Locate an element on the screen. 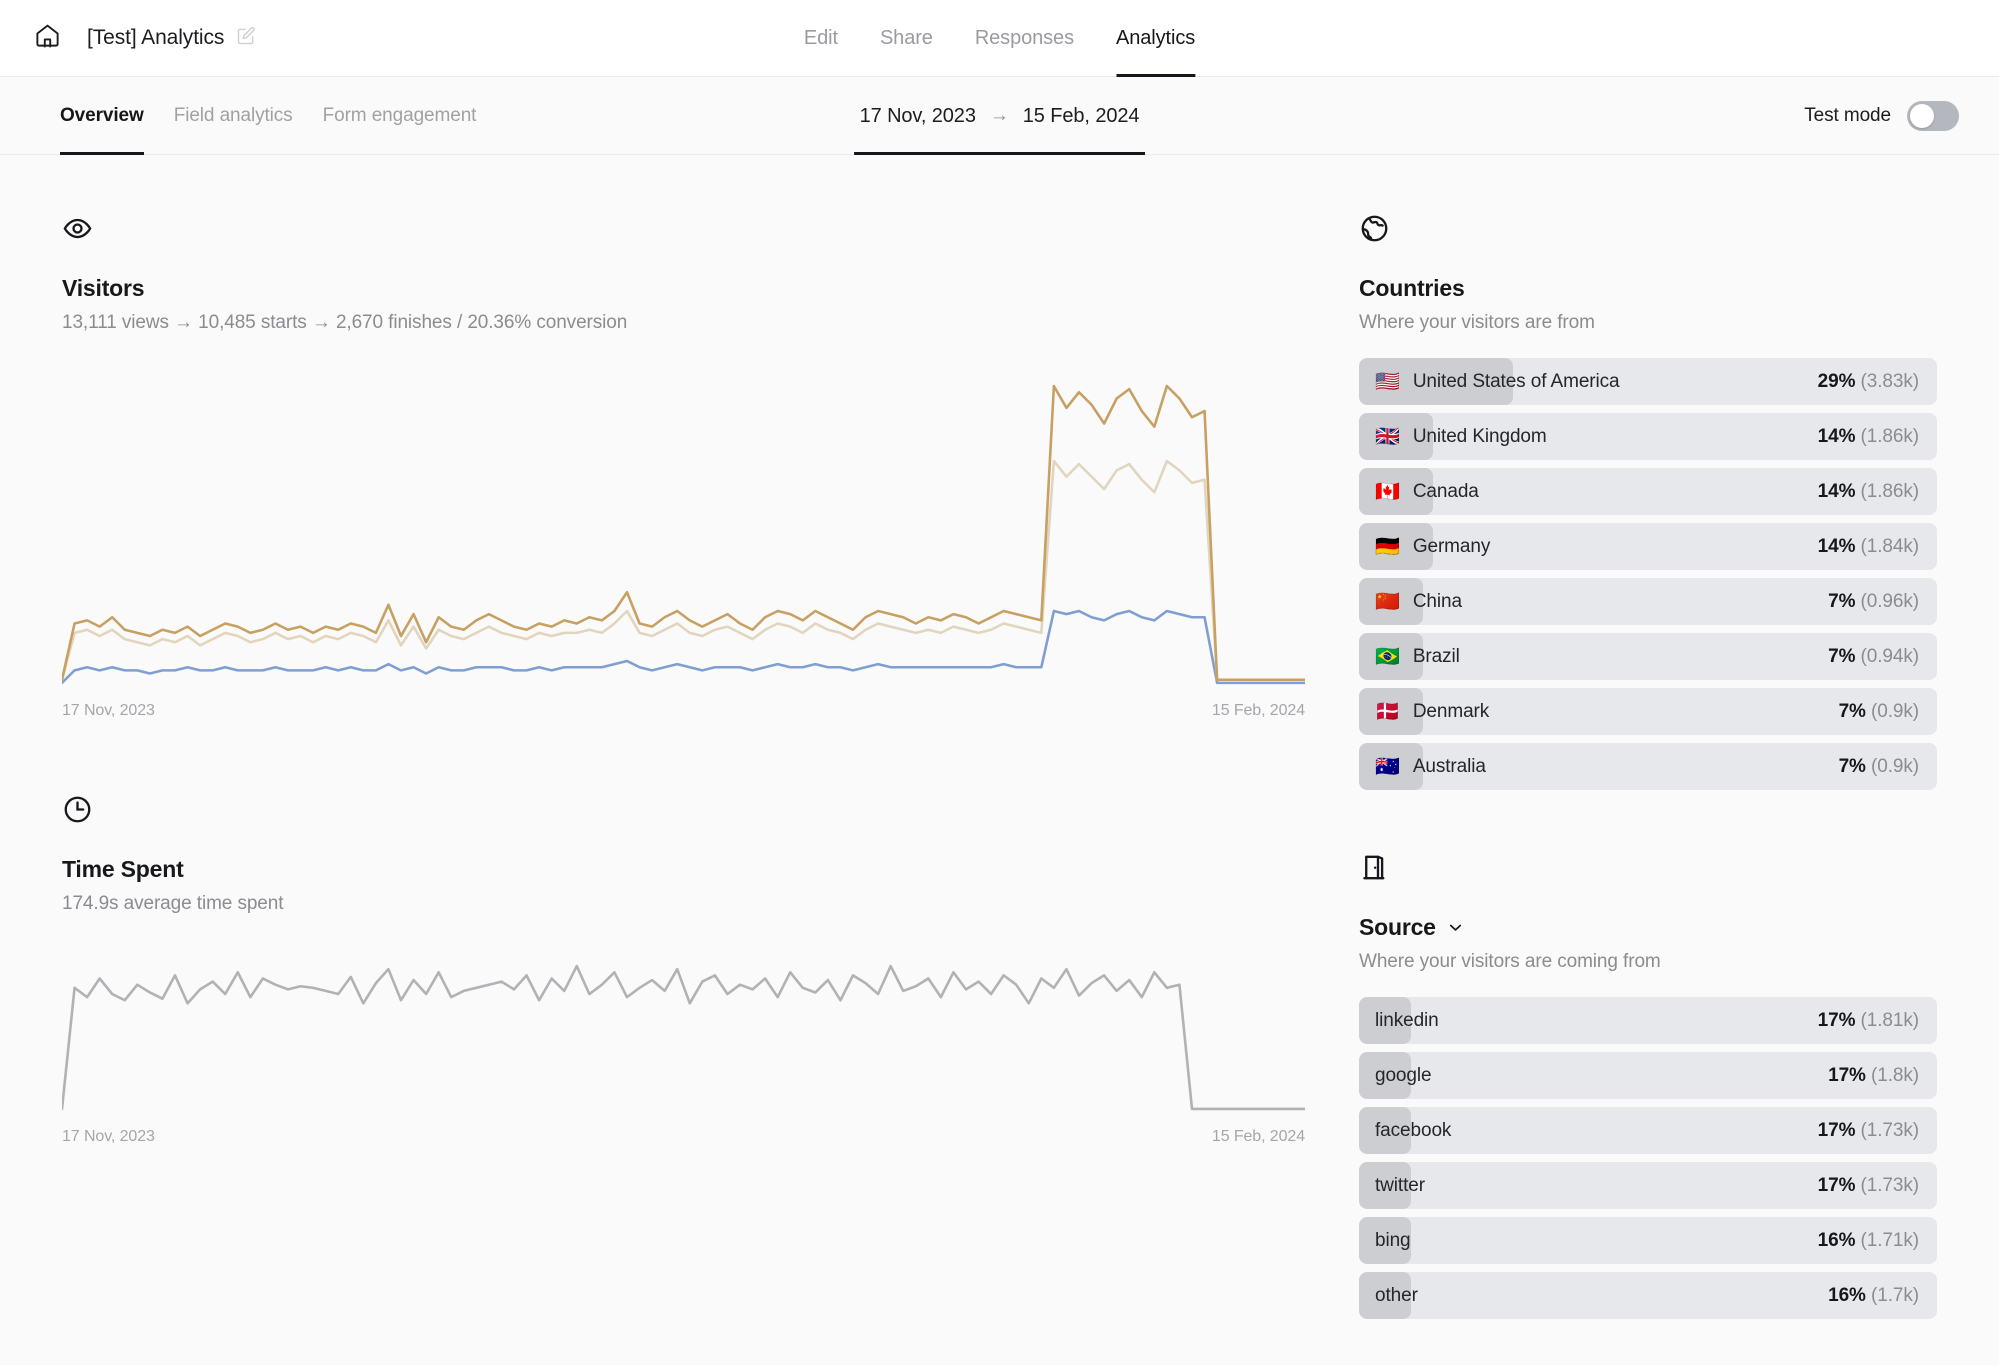 The height and width of the screenshot is (1365, 1999). source-title: Source is located at coordinates (1397, 927).